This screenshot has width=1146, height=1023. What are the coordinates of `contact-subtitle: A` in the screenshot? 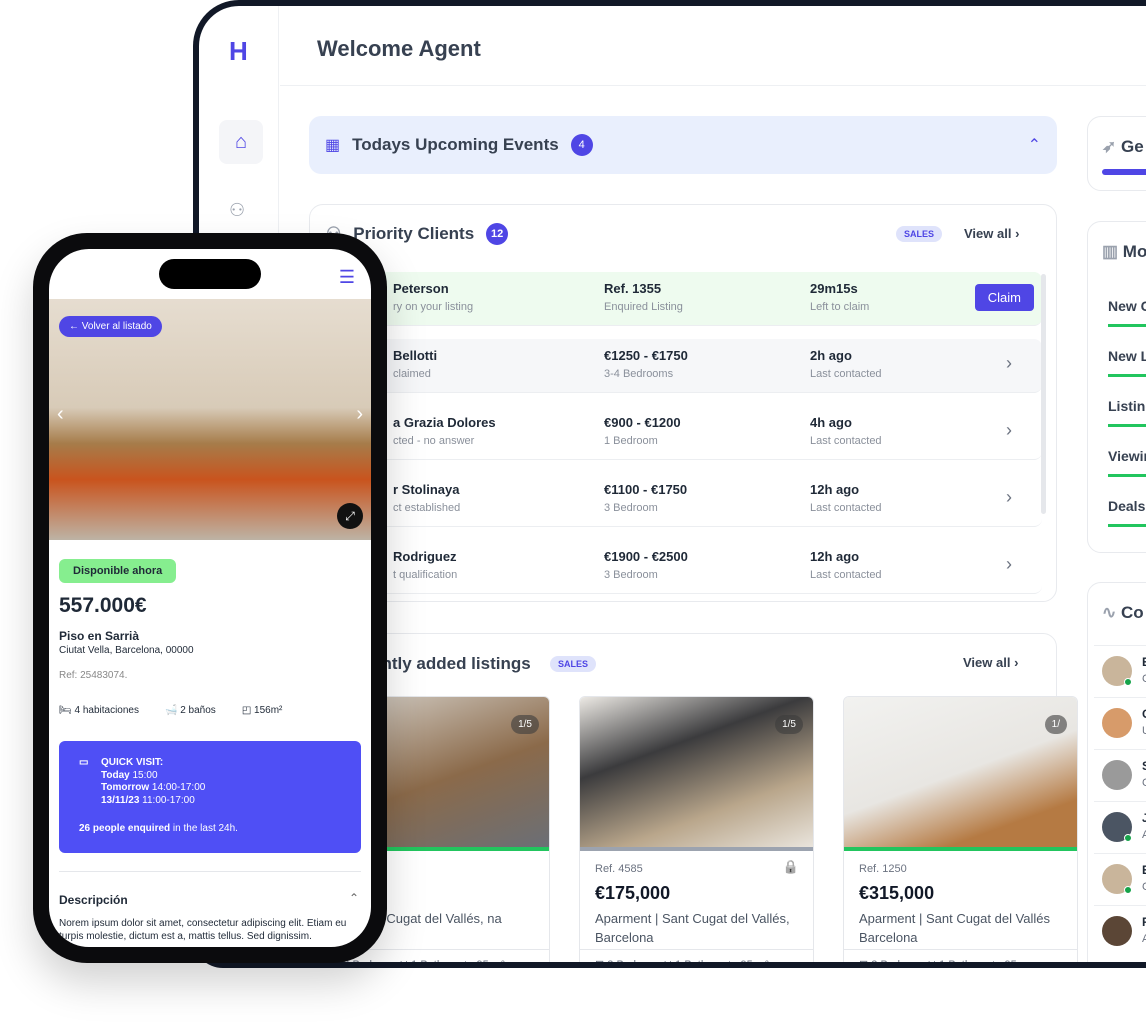 It's located at (1144, 939).